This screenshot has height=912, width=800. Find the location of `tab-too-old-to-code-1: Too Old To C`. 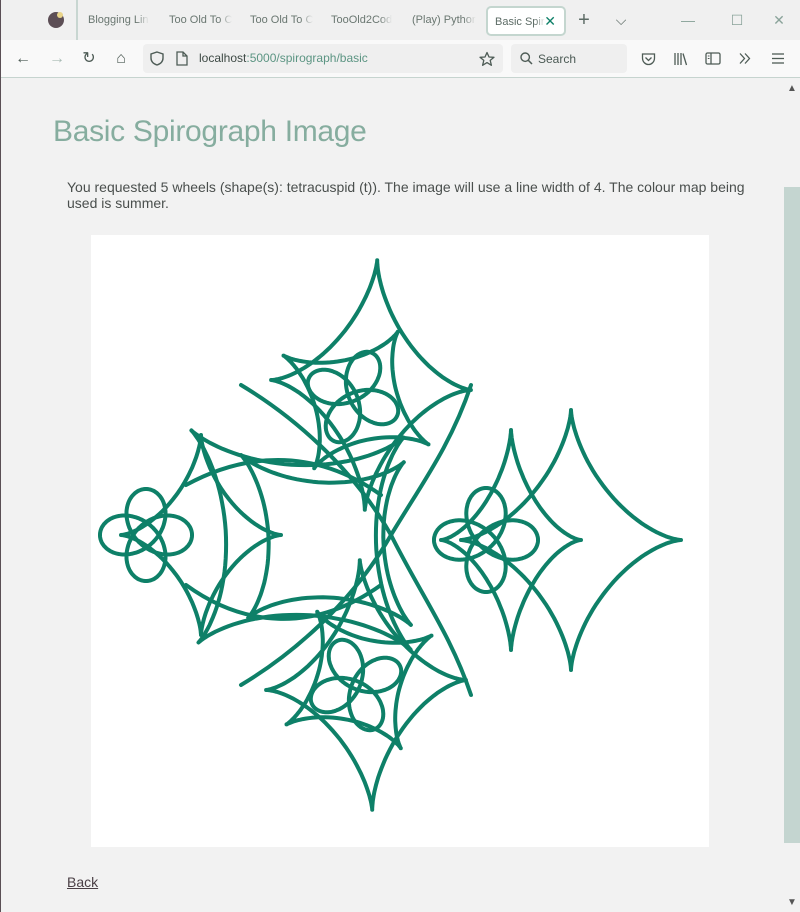

tab-too-old-to-code-1: Too Old To C is located at coordinates (198, 21).